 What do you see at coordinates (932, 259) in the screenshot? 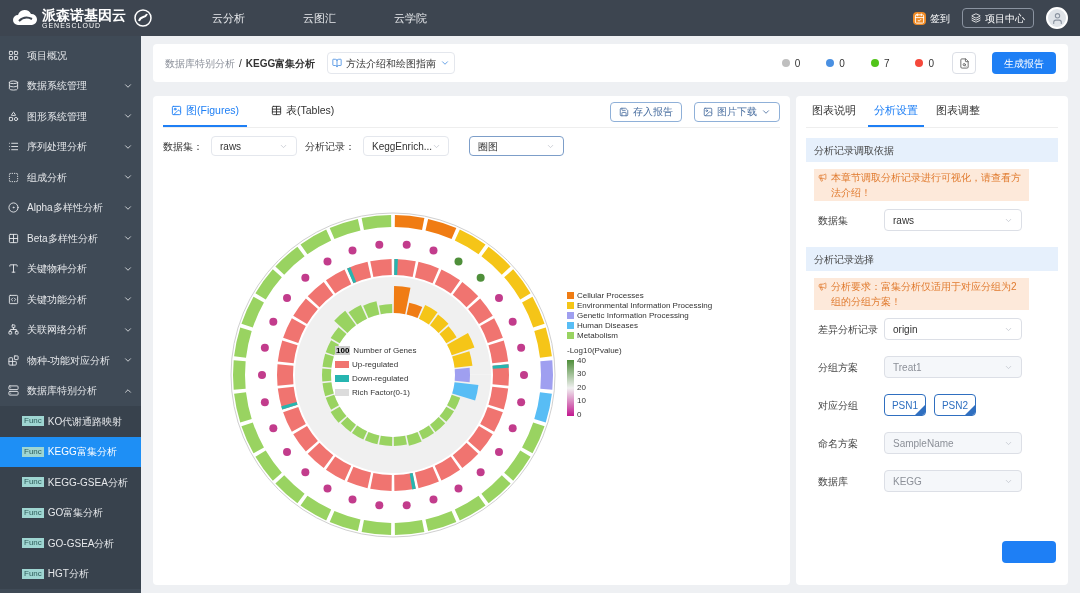
I see `section-header: 分析记录选择` at bounding box center [932, 259].